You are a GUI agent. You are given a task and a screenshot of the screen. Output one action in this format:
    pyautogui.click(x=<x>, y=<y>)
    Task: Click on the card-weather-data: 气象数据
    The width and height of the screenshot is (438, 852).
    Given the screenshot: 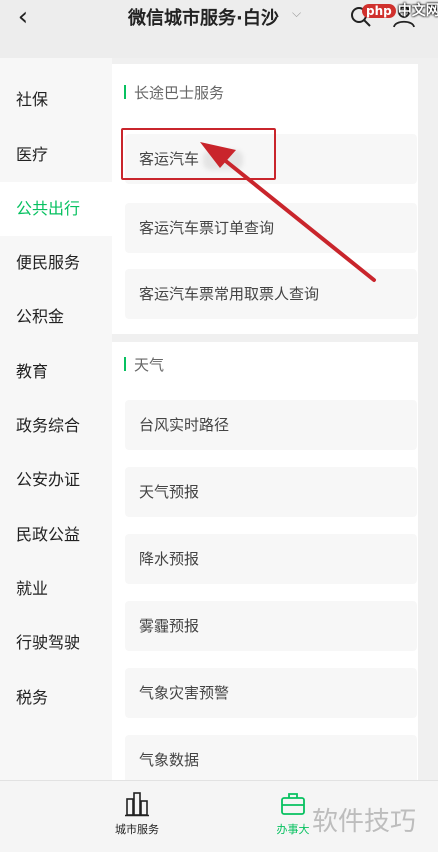 What is the action you would take?
    pyautogui.click(x=271, y=760)
    